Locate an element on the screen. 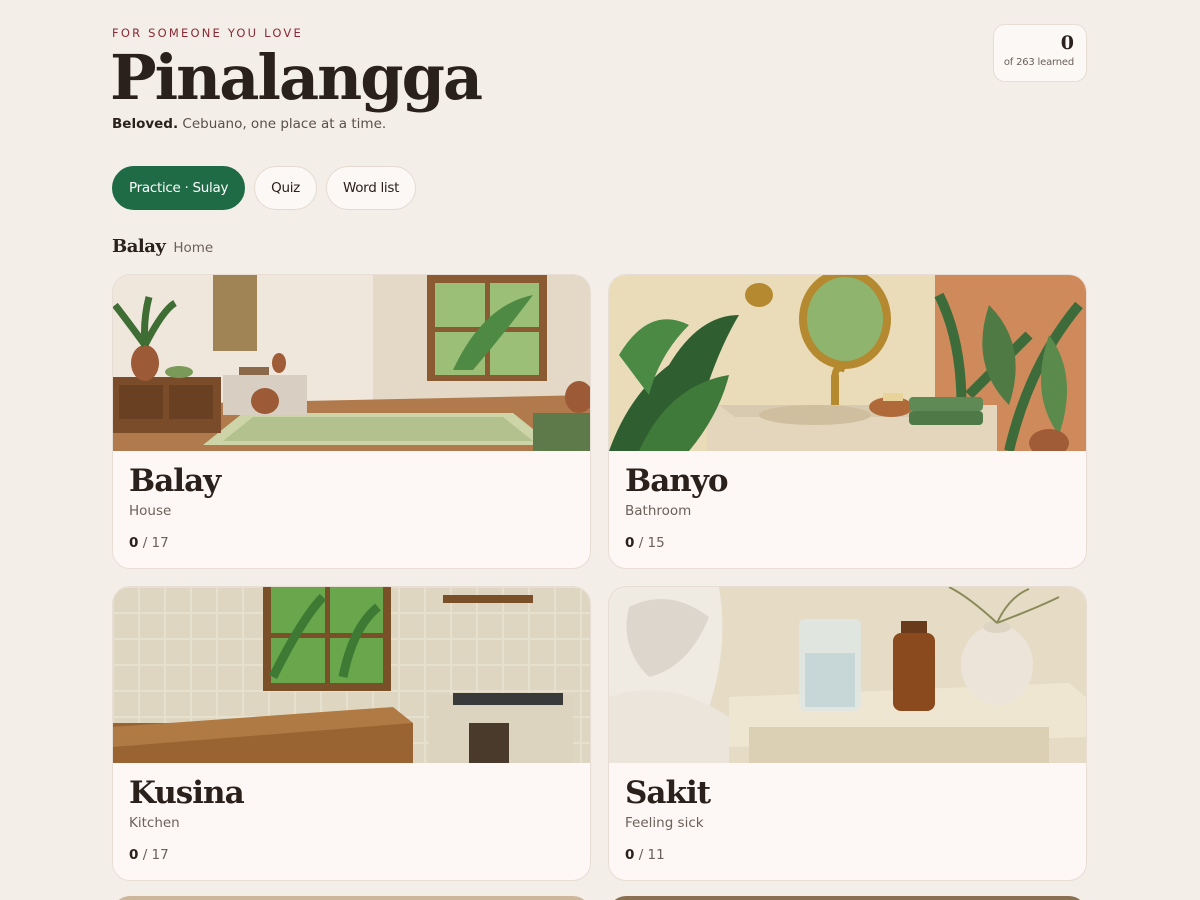 This screenshot has width=1200, height=900. page-title: Pinalangga is located at coordinates (296, 77).